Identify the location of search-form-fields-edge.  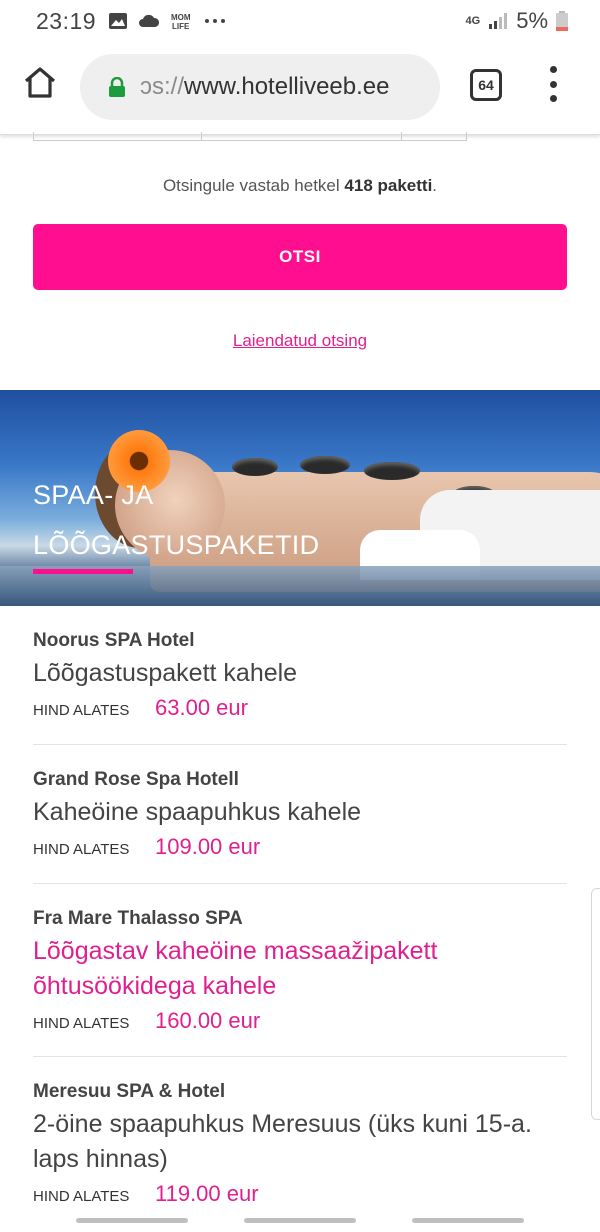
(250, 136).